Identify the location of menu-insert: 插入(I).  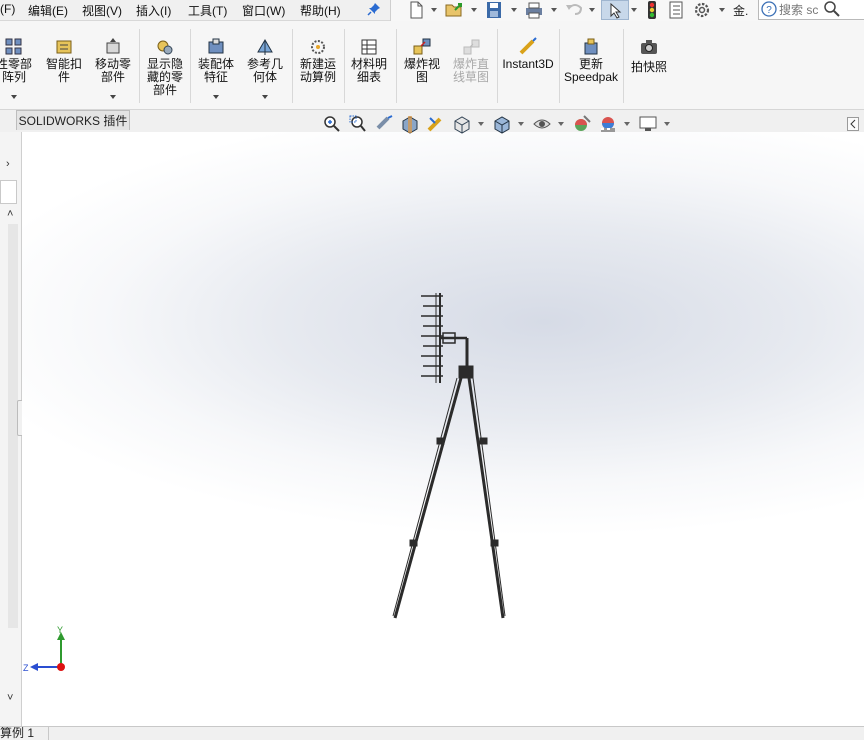
(153, 10).